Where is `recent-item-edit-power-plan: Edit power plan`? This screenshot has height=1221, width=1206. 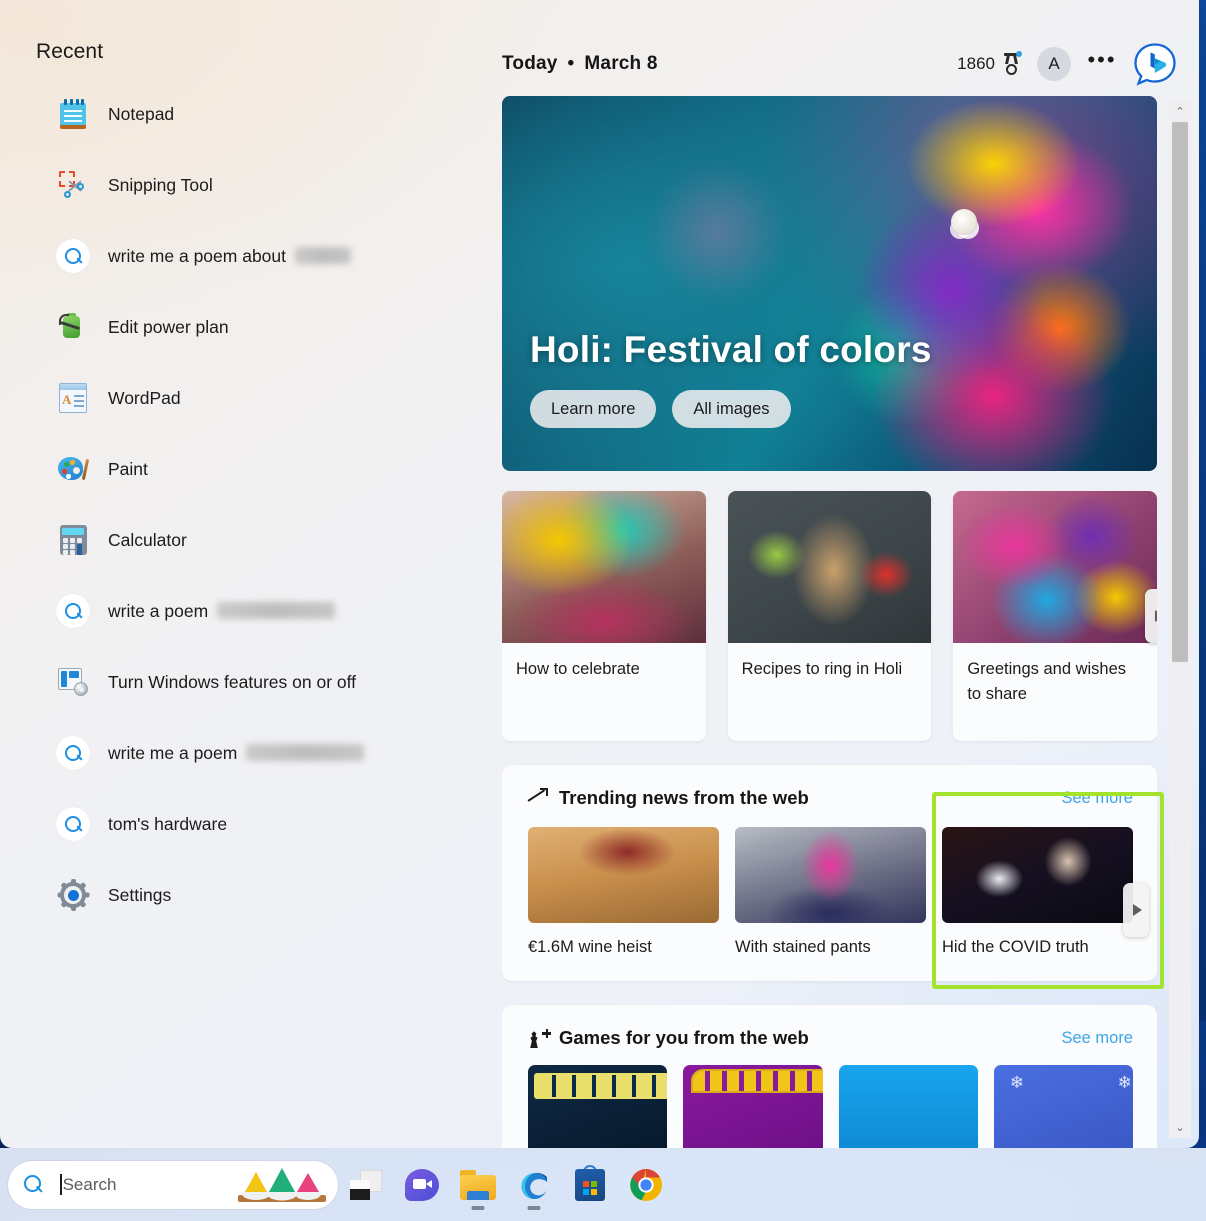 recent-item-edit-power-plan: Edit power plan is located at coordinates (265, 327).